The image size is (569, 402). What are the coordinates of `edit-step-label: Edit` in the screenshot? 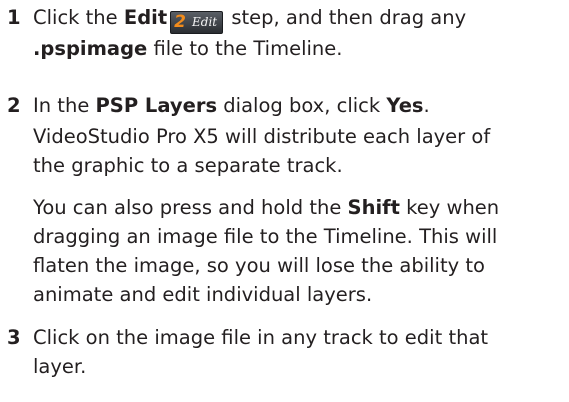 It's located at (145, 17).